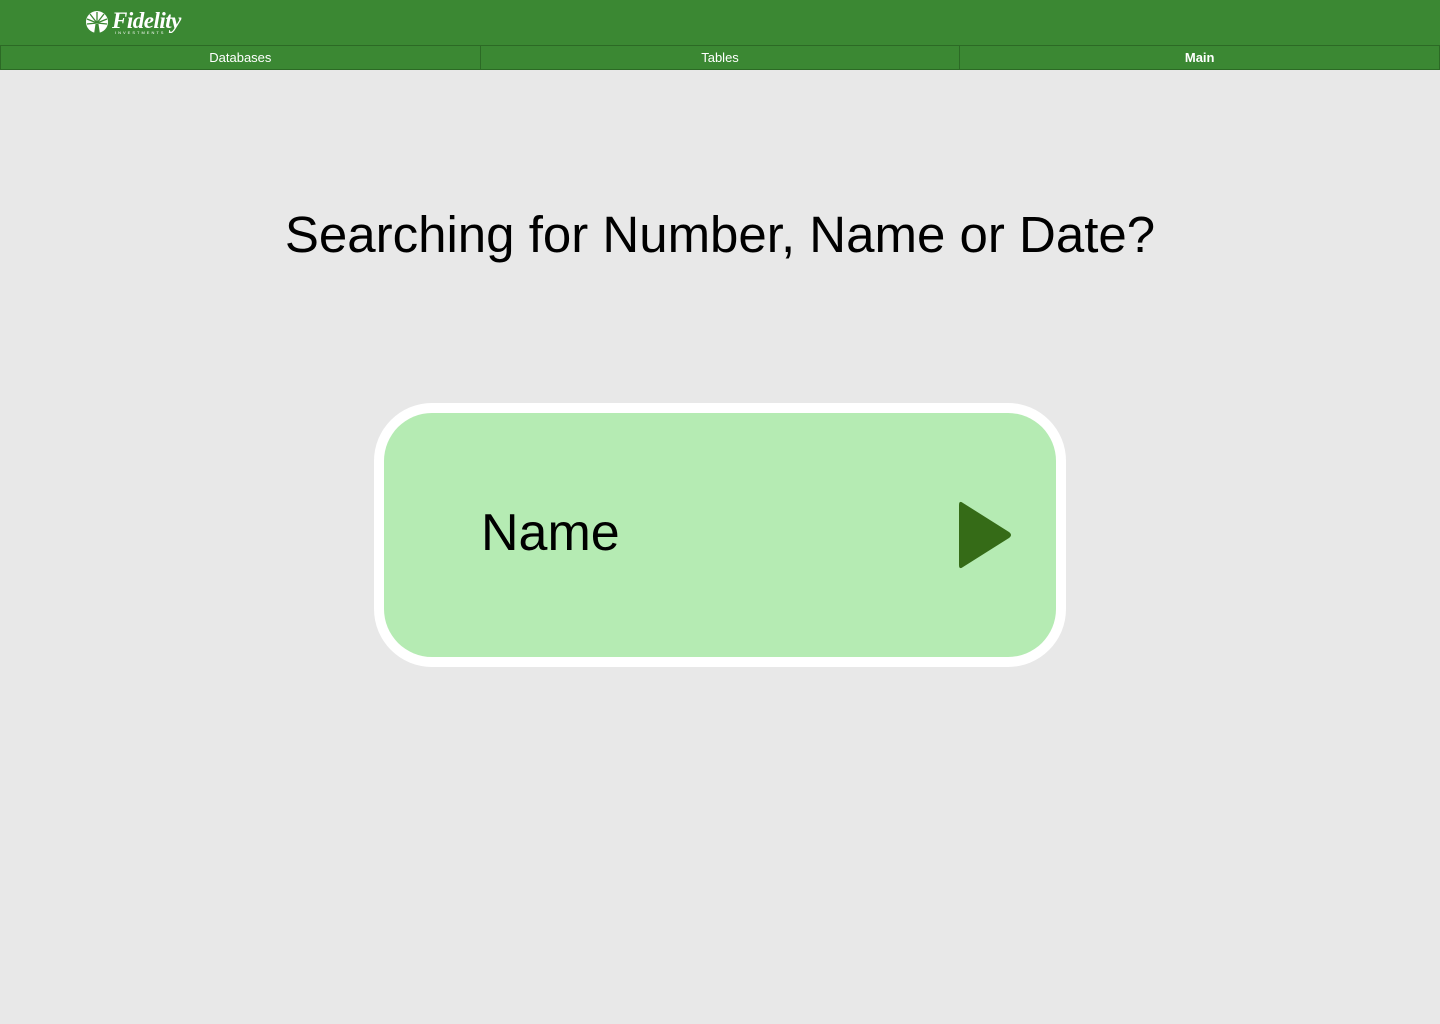 Image resolution: width=1440 pixels, height=1024 pixels. What do you see at coordinates (97, 22) in the screenshot?
I see `fidelity-sunburst-icon` at bounding box center [97, 22].